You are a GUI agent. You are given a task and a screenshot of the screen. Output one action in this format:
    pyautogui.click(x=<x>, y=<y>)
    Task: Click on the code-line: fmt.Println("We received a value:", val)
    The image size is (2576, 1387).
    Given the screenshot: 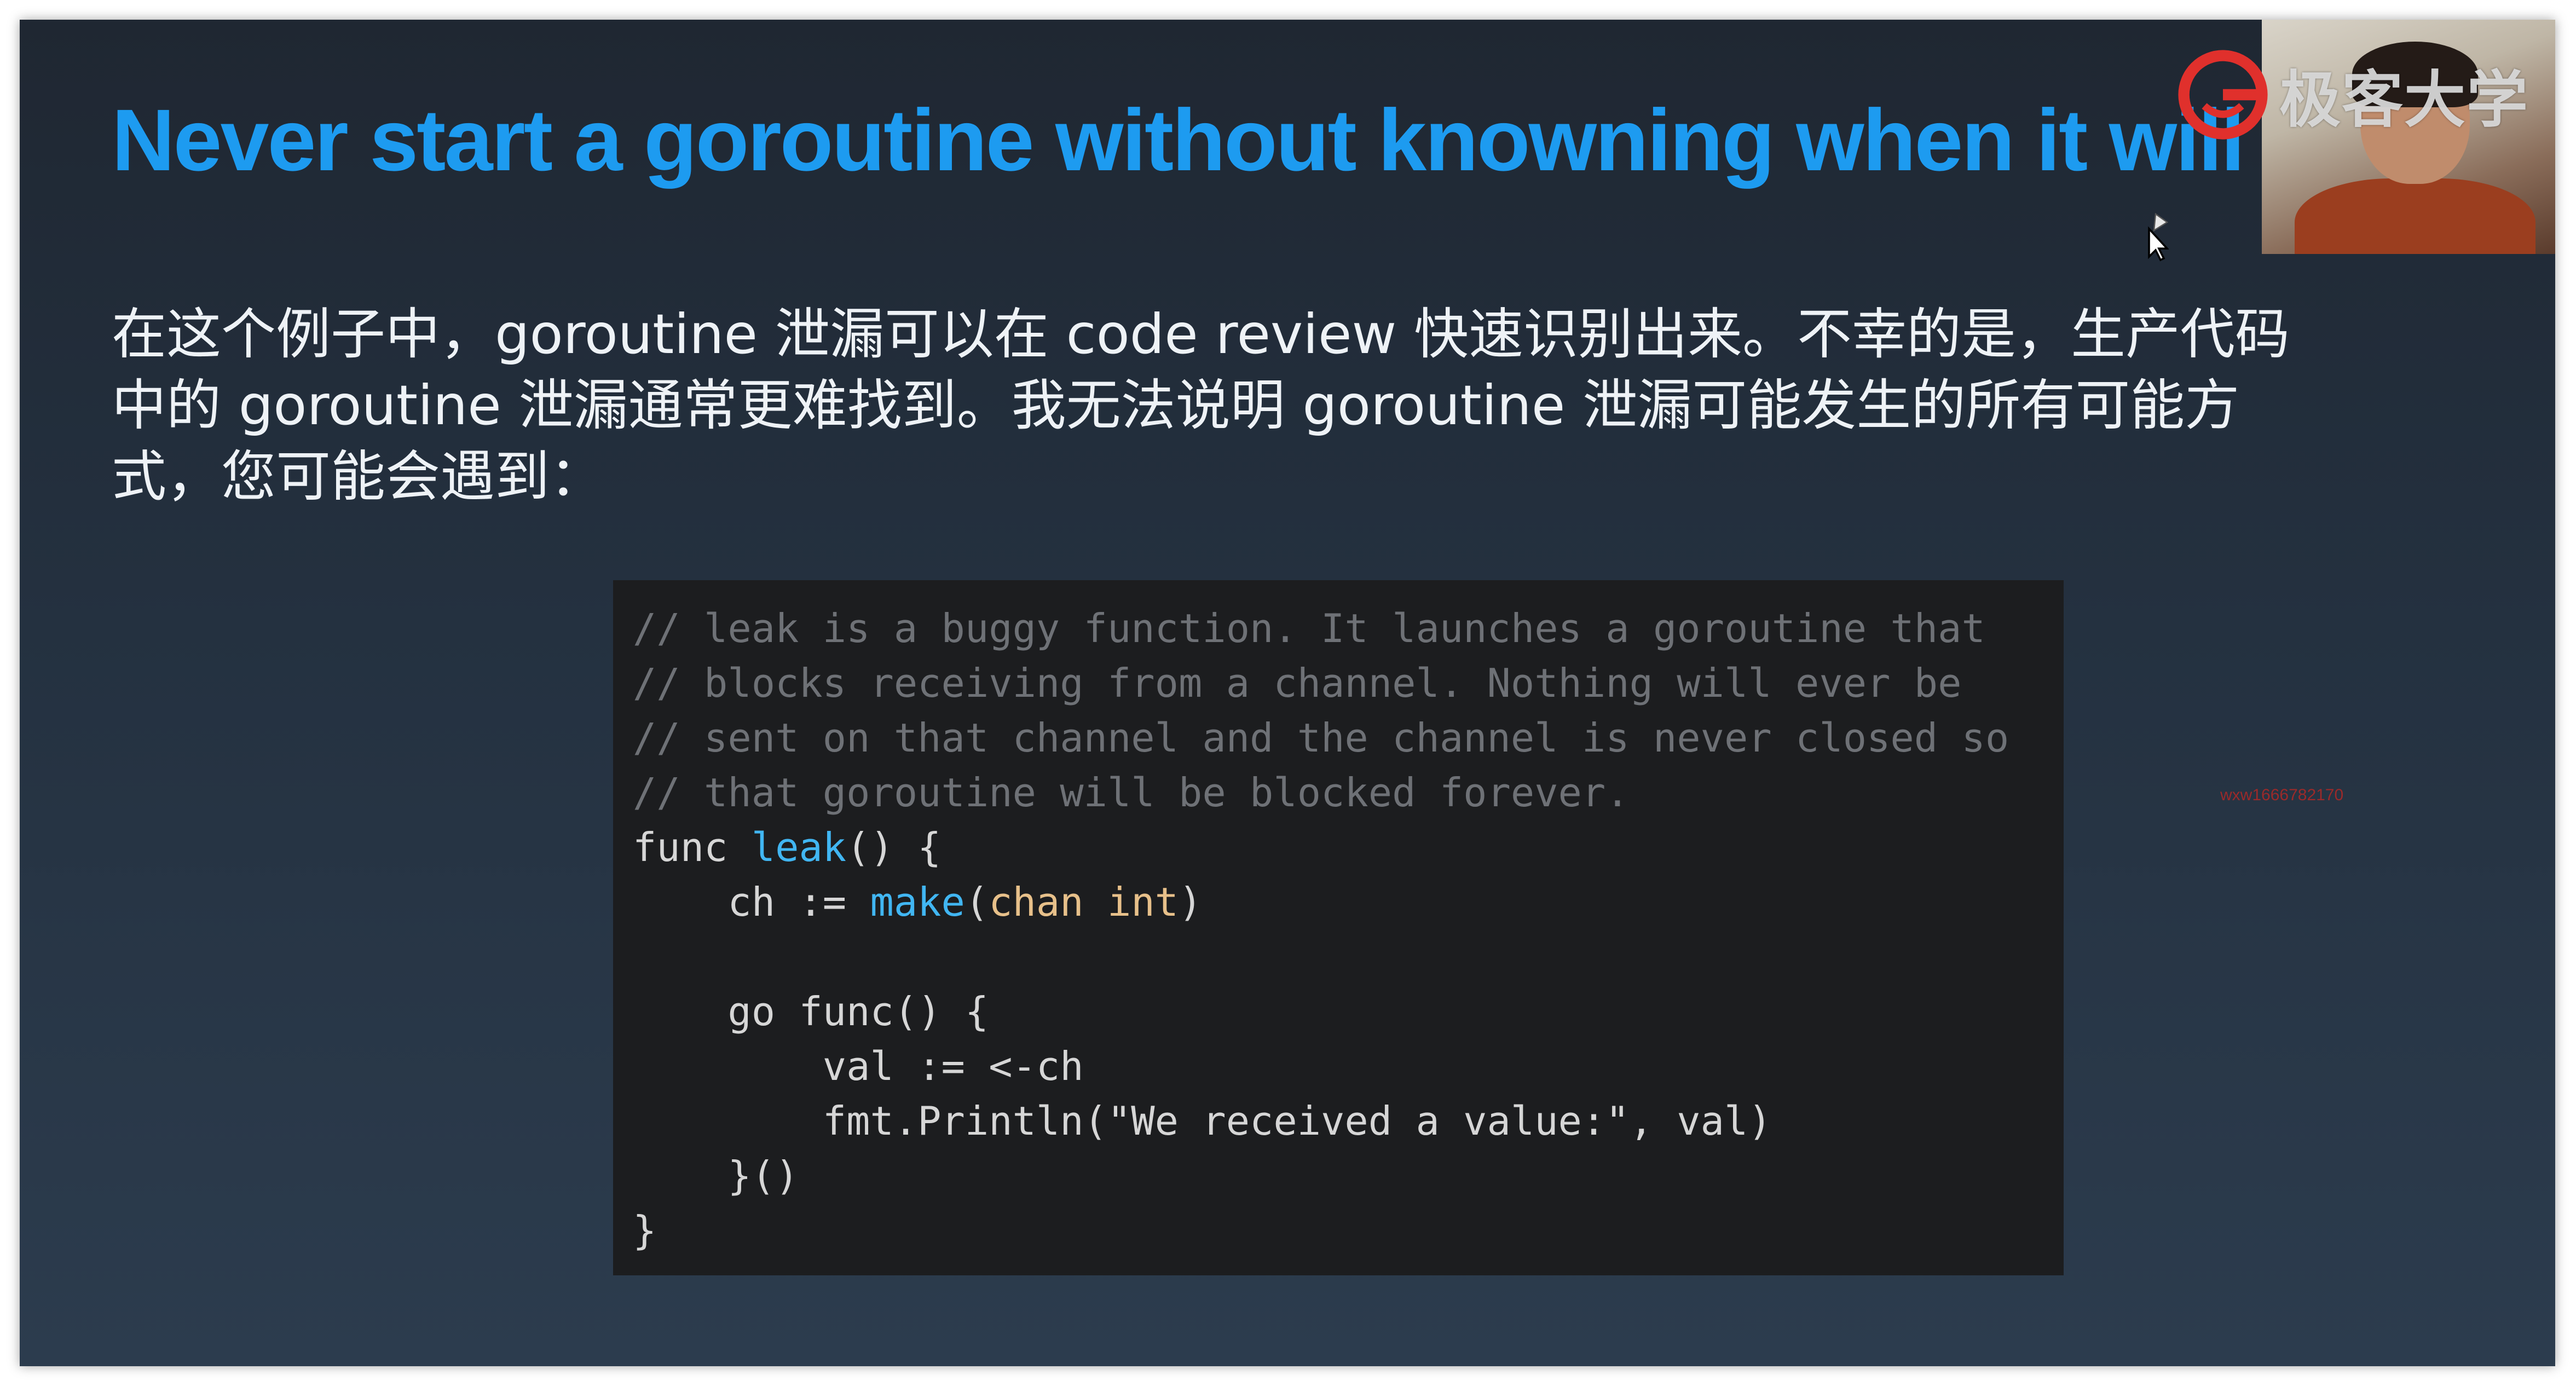 What is the action you would take?
    pyautogui.click(x=1338, y=1121)
    